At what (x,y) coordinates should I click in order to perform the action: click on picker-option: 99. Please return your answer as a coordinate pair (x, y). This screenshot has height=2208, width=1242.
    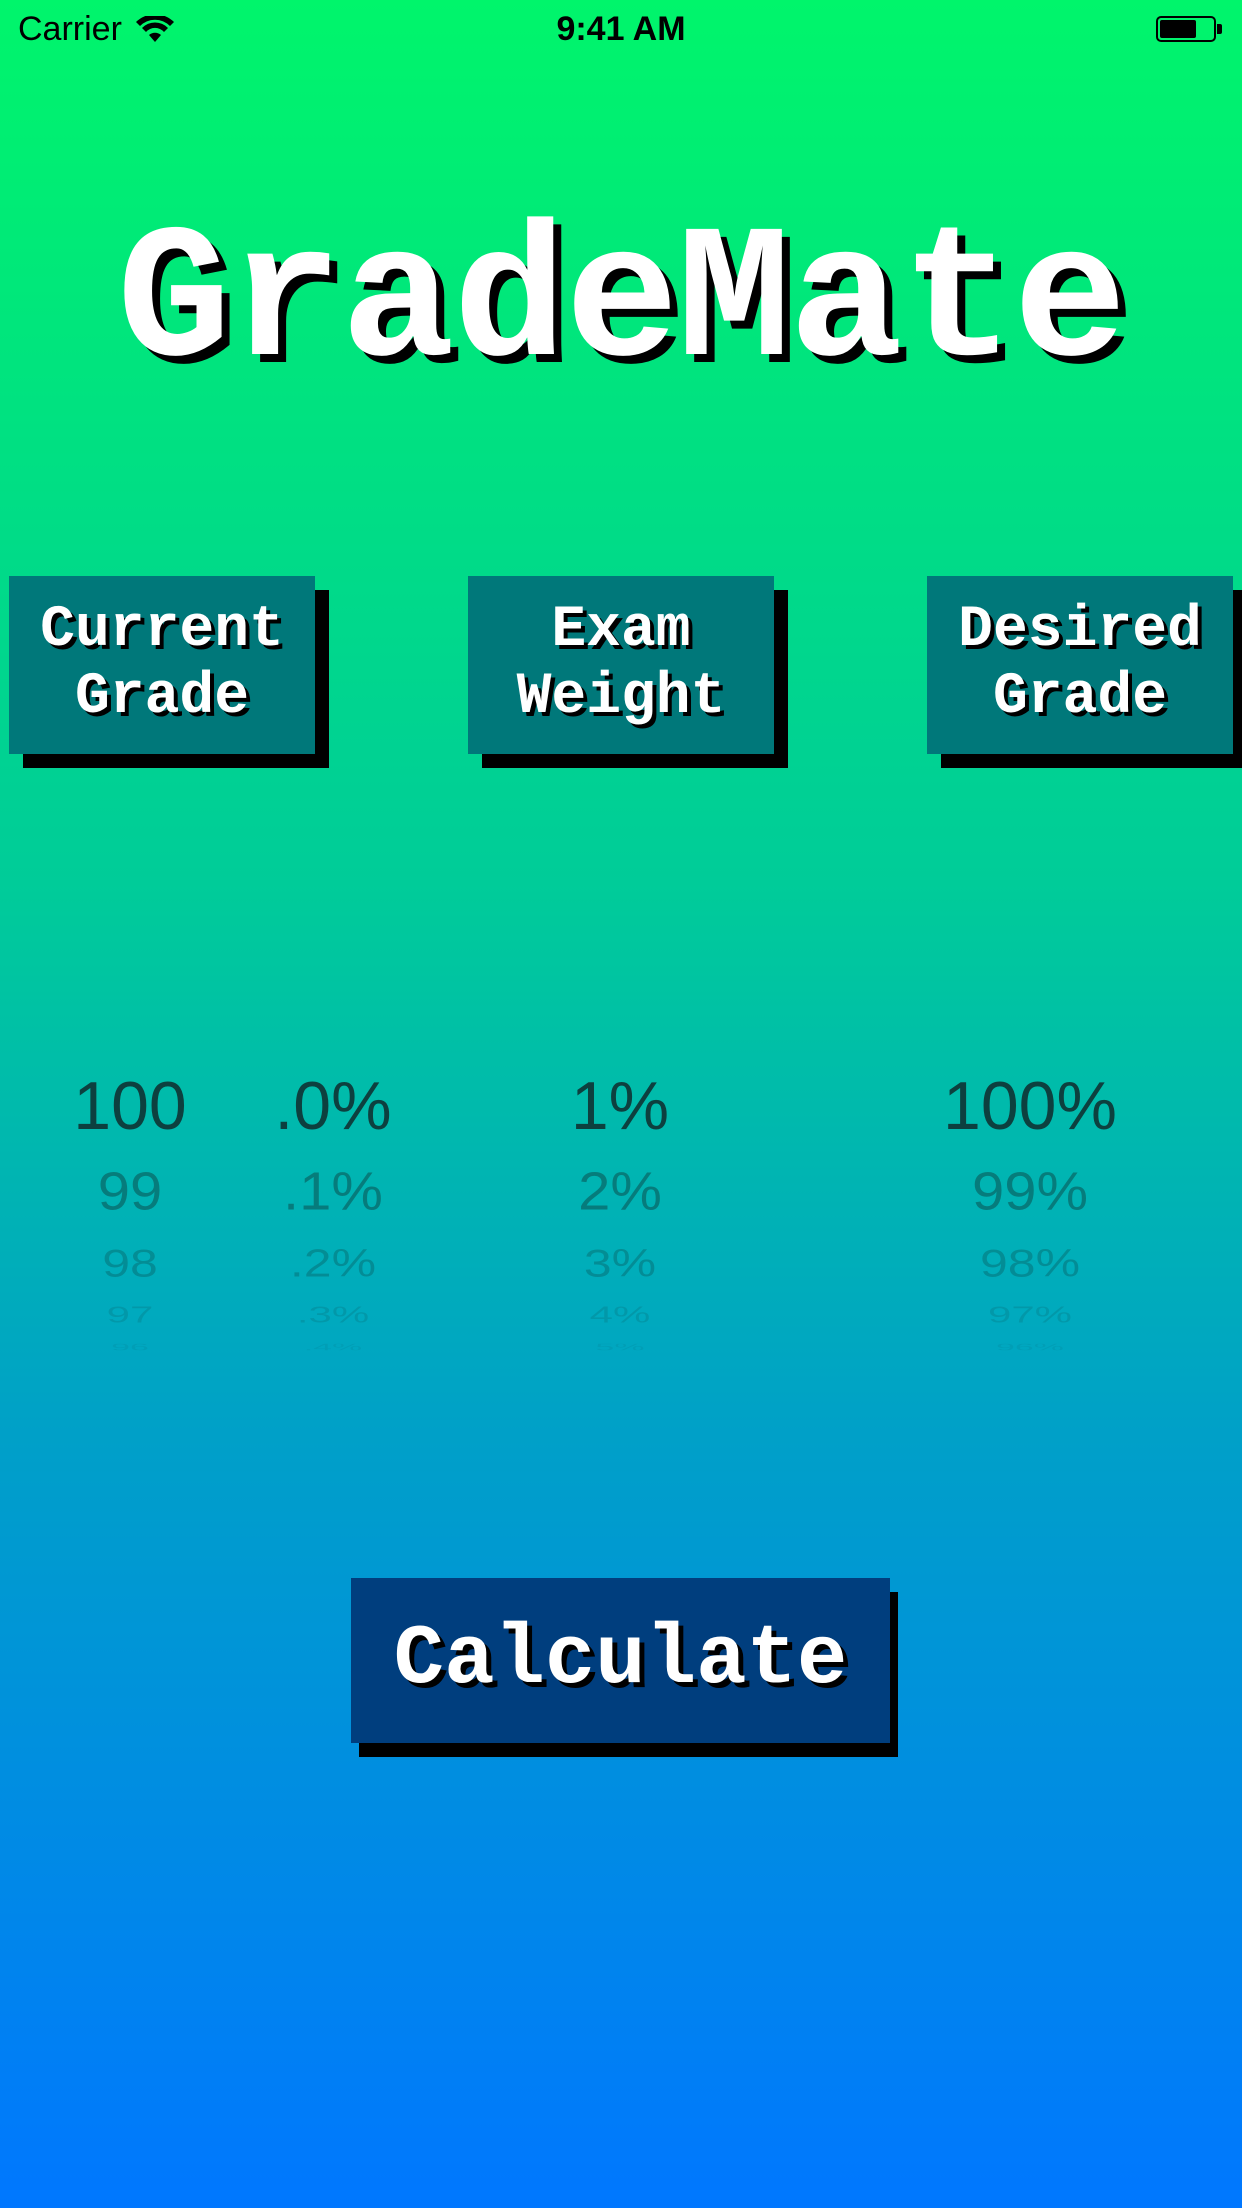
    Looking at the image, I should click on (130, 1192).